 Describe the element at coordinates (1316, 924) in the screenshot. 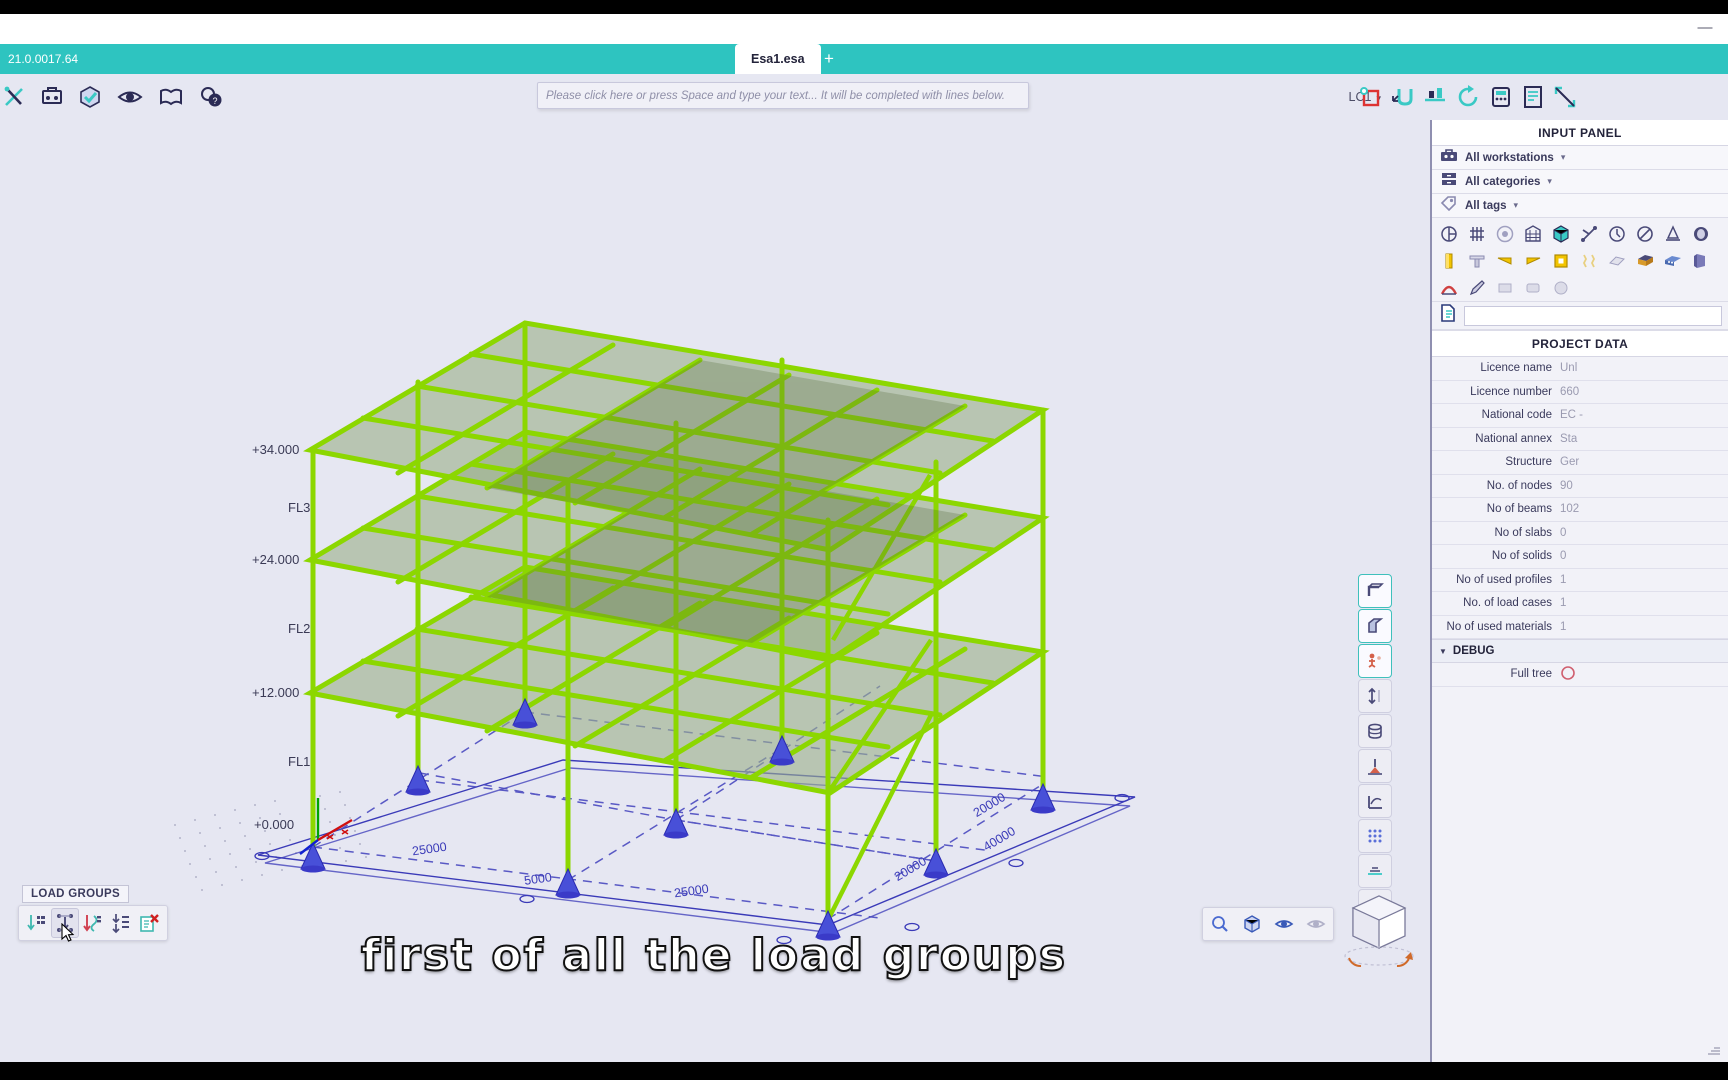

I see `ghost-eye-icon` at that location.